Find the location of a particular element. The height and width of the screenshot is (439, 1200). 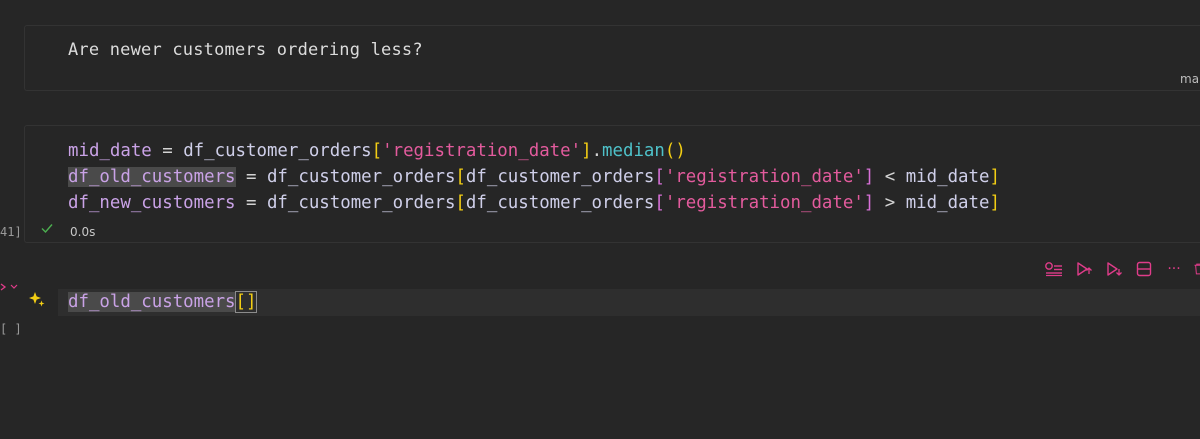

cell-language-tag: mar is located at coordinates (1190, 79).